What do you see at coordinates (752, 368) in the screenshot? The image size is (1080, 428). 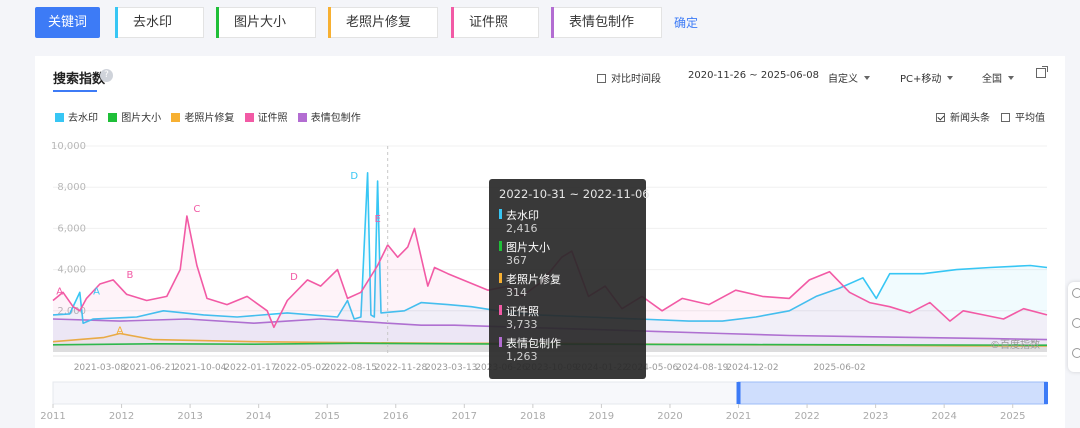 I see `x-tick-label: 2024-12-02` at bounding box center [752, 368].